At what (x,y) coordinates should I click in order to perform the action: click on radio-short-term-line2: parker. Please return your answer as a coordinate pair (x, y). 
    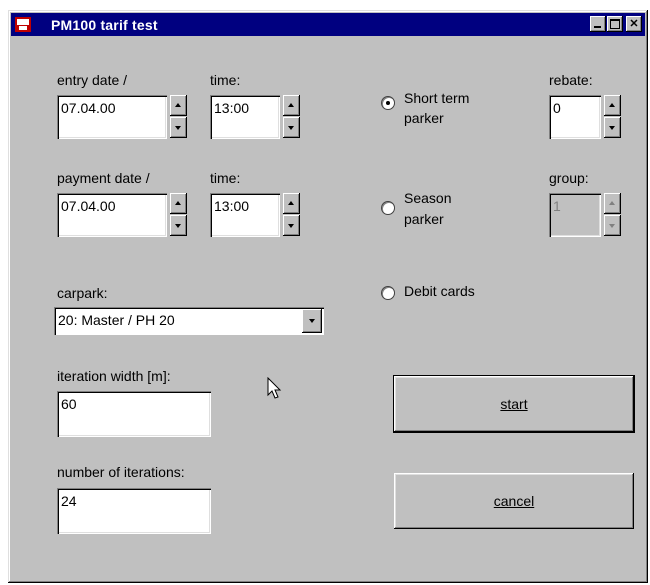
    Looking at the image, I should click on (424, 118).